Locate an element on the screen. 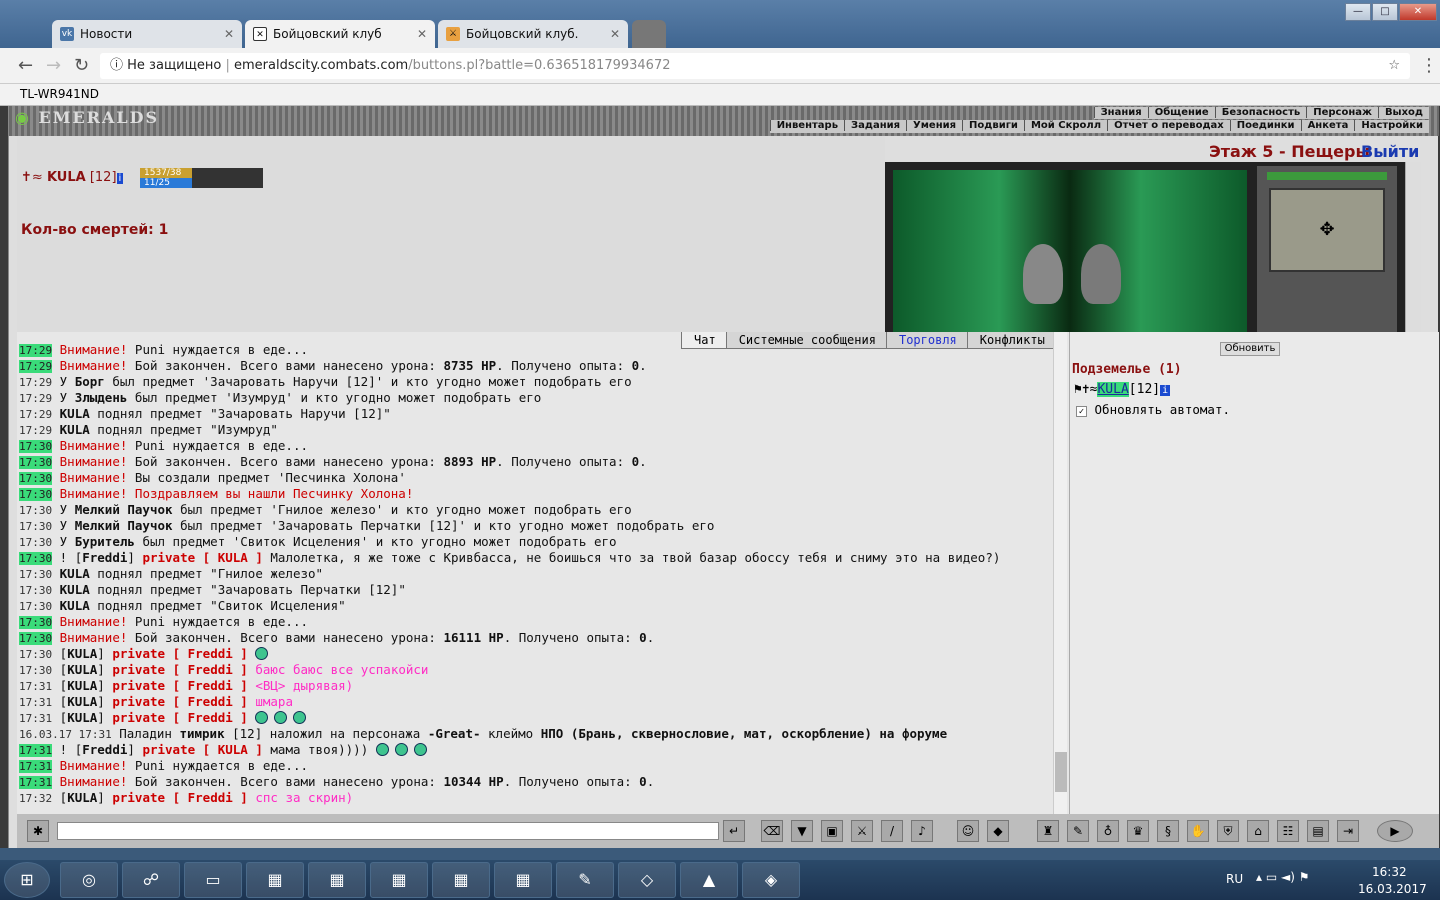 This screenshot has height=900, width=1440. map-icon: ◆ is located at coordinates (998, 831).